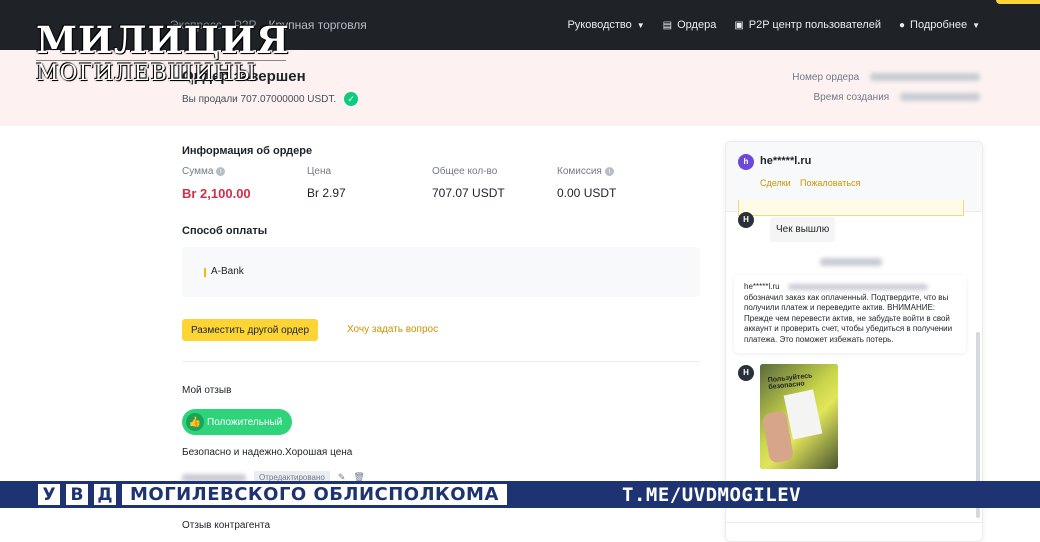 The width and height of the screenshot is (1040, 542). Describe the element at coordinates (826, 77) in the screenshot. I see `order-number-label: Номер ордера` at that location.